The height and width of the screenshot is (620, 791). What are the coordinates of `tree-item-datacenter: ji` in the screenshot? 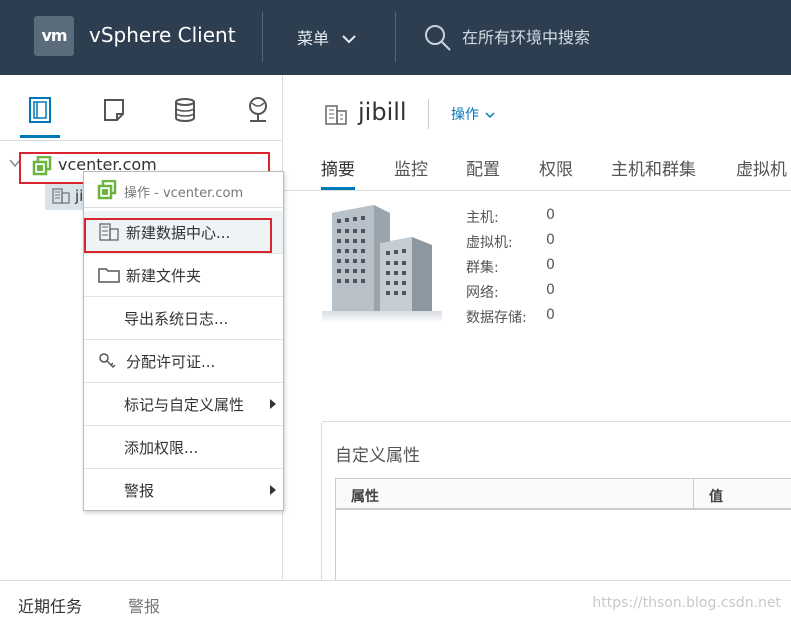 It's located at (65, 196).